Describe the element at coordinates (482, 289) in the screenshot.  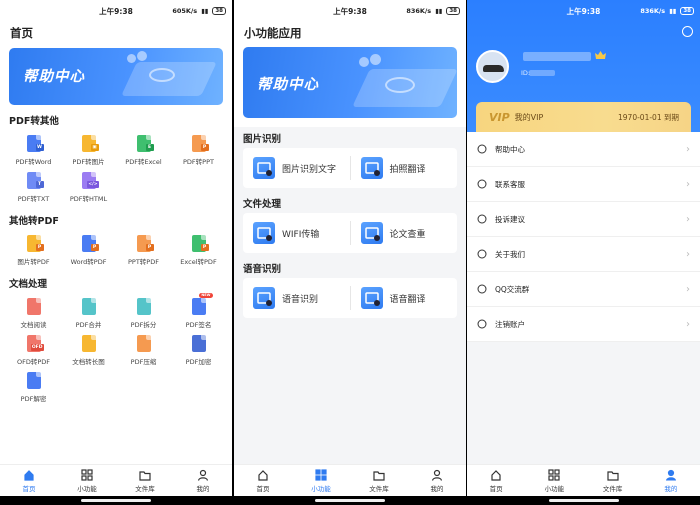
I see `qq-icon` at that location.